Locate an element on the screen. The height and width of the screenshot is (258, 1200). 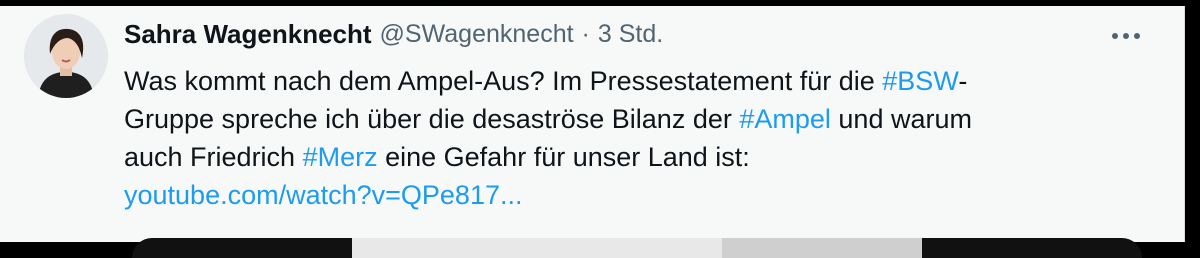
more-horizontal-icon is located at coordinates (1126, 36).